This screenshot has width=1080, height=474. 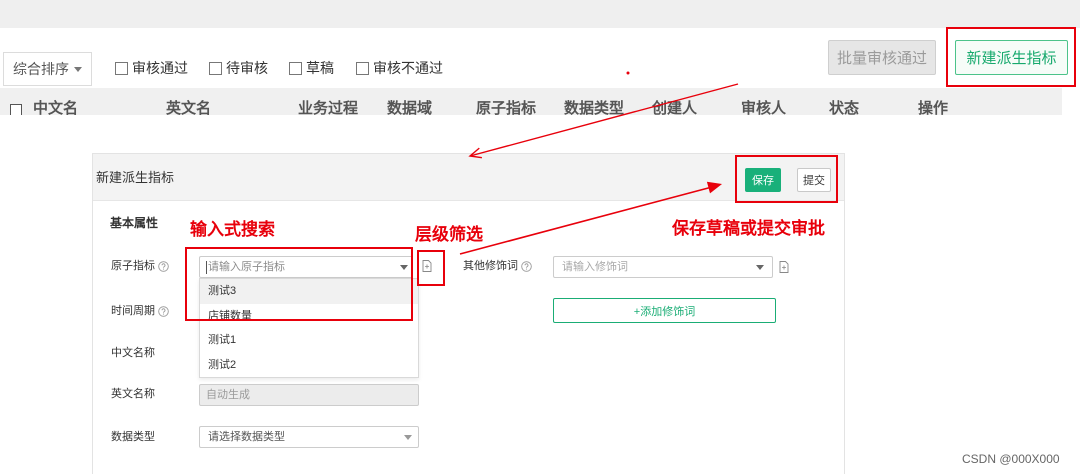 I want to click on dropdown-option: 店铺数量, so click(x=309, y=316).